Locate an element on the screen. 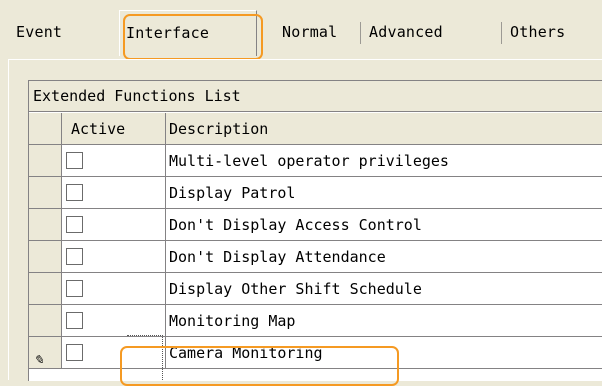 Image resolution: width=602 pixels, height=386 pixels. tab-normal: Normal is located at coordinates (309, 32).